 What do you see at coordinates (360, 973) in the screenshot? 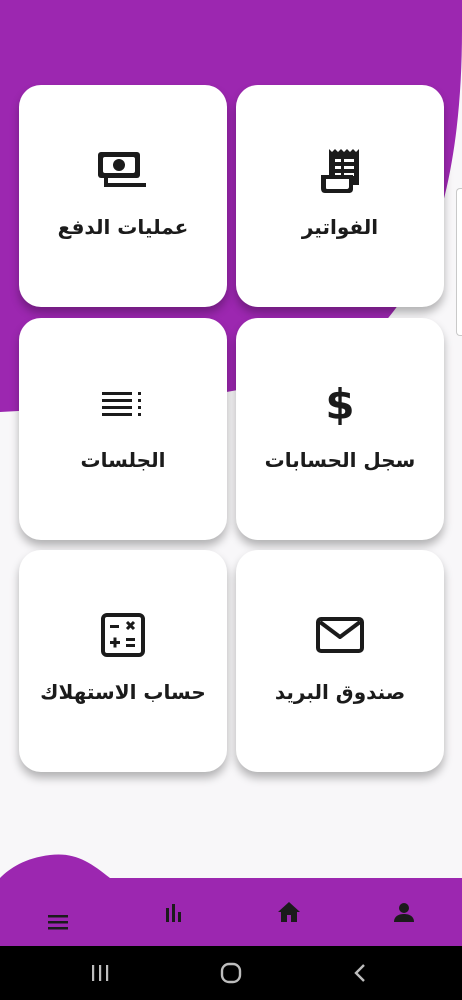
I see `back-icon` at bounding box center [360, 973].